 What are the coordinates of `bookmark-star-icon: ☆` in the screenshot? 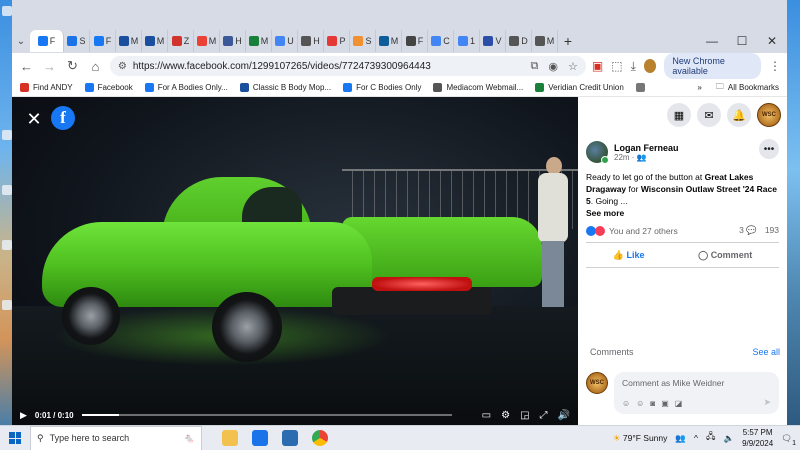 It's located at (573, 66).